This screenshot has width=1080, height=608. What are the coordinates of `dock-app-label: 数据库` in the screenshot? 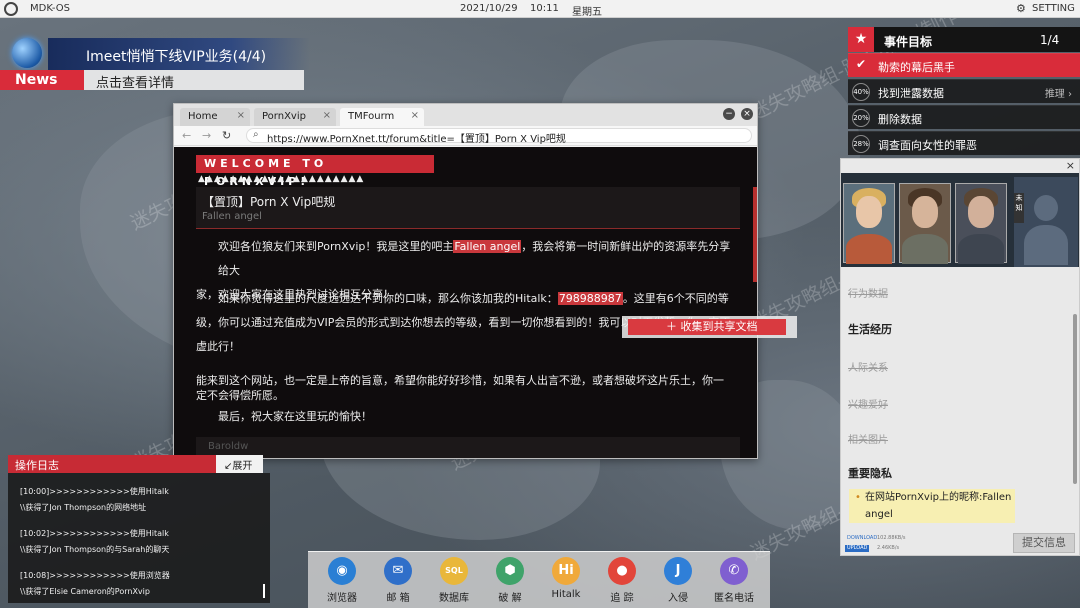 It's located at (454, 598).